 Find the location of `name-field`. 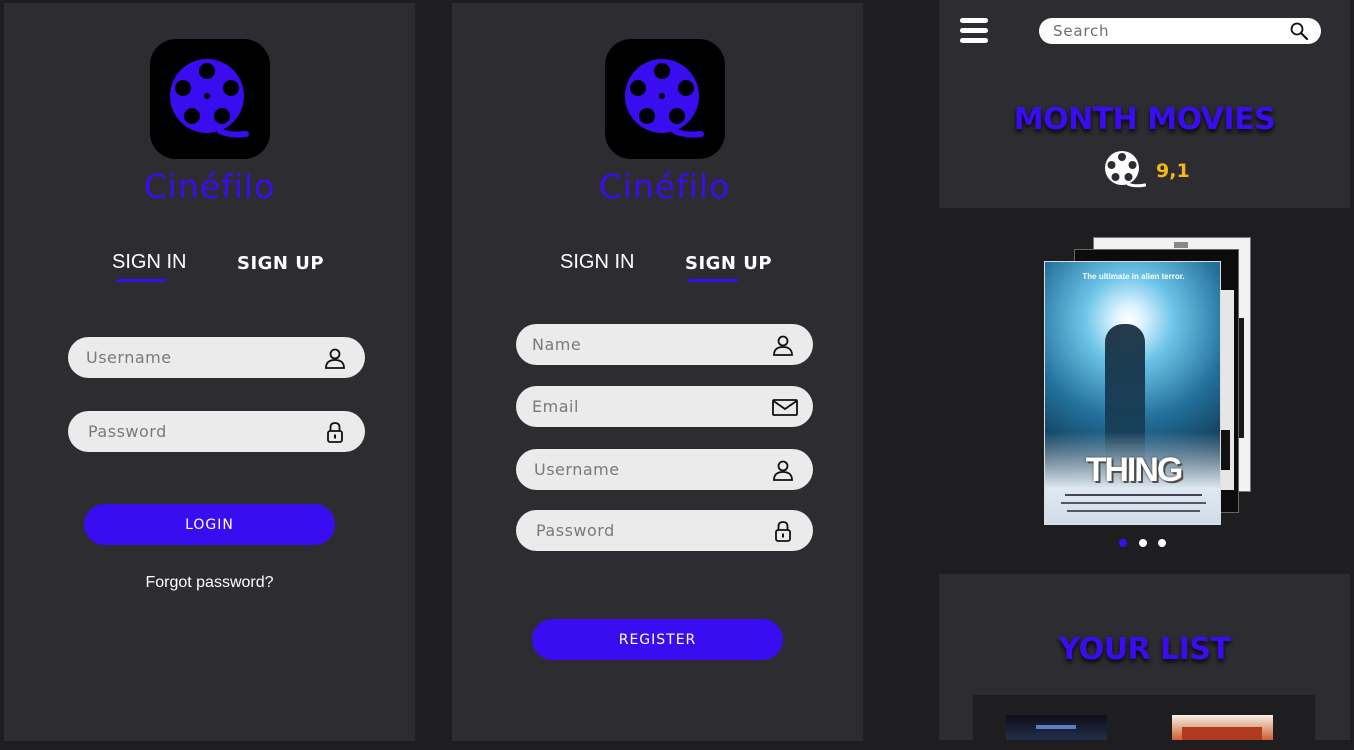

name-field is located at coordinates (664, 344).